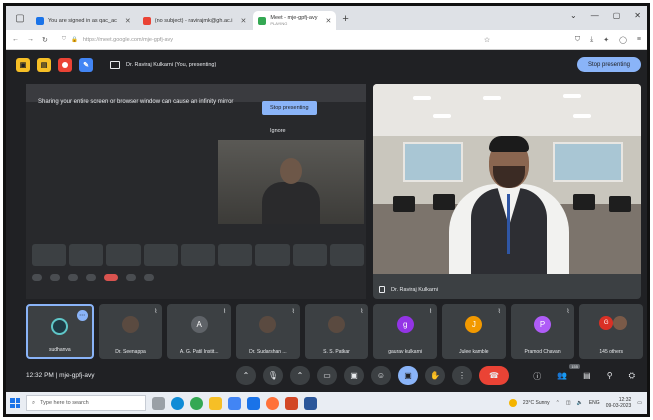  I want to click on present-screen-icon, so click(115, 64).